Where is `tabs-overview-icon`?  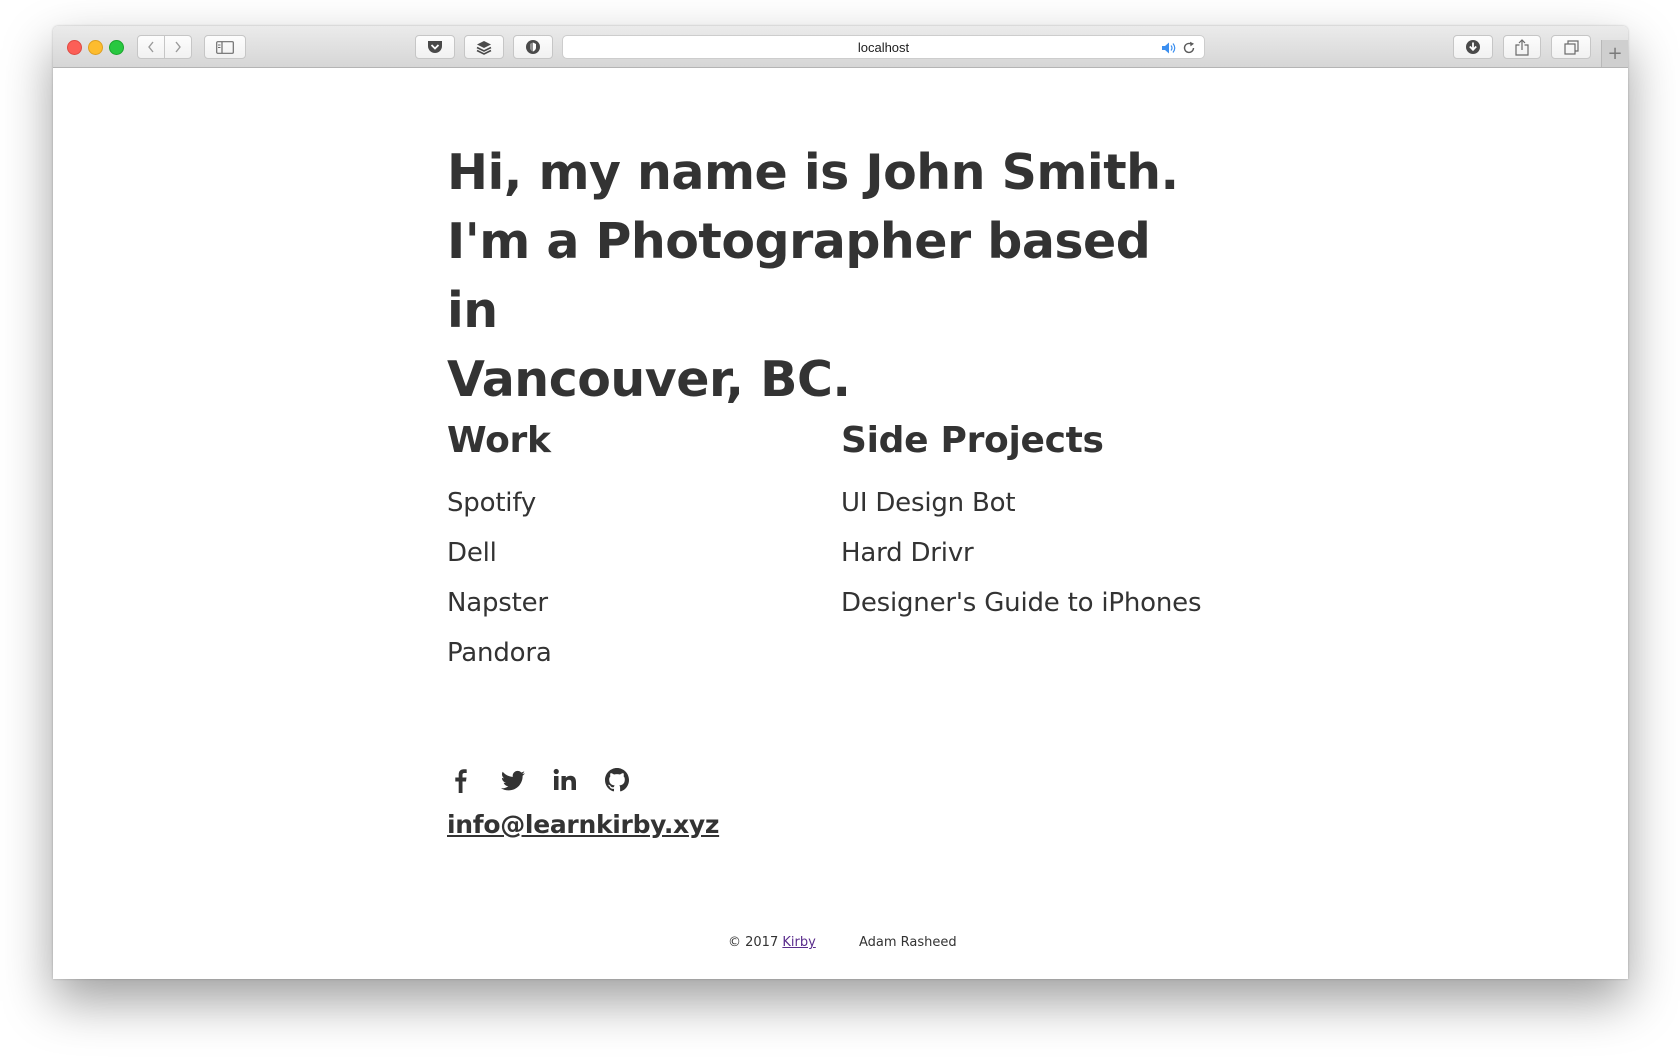
tabs-overview-icon is located at coordinates (1571, 47).